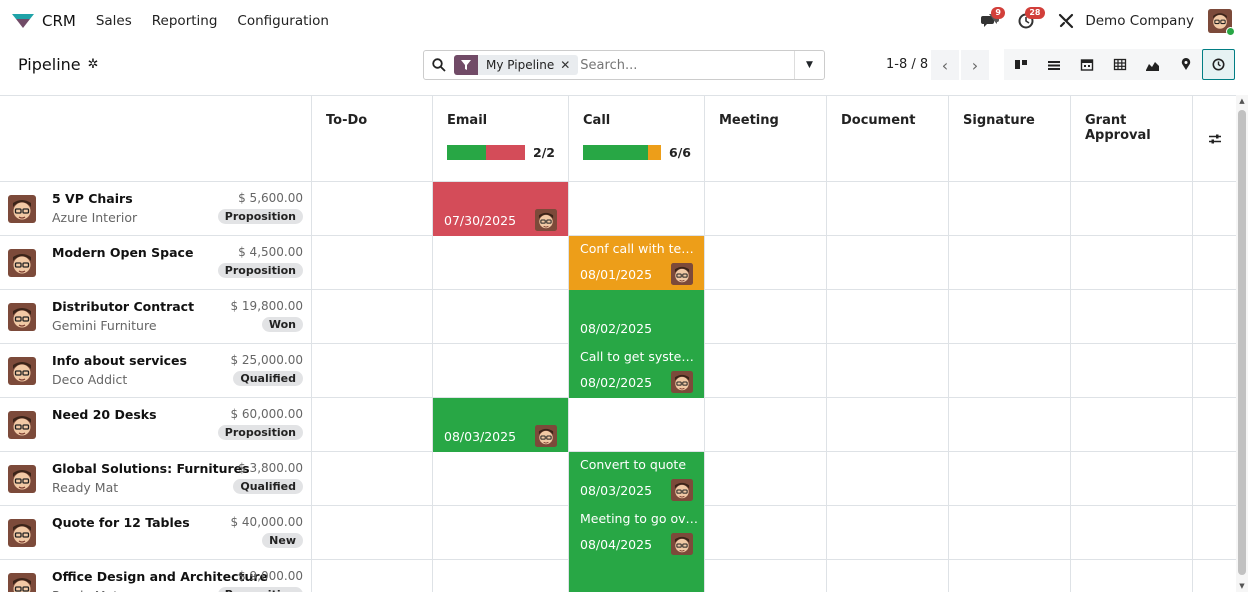 This screenshot has height=592, width=1248. What do you see at coordinates (1221, 22) in the screenshot?
I see `user-avatar` at bounding box center [1221, 22].